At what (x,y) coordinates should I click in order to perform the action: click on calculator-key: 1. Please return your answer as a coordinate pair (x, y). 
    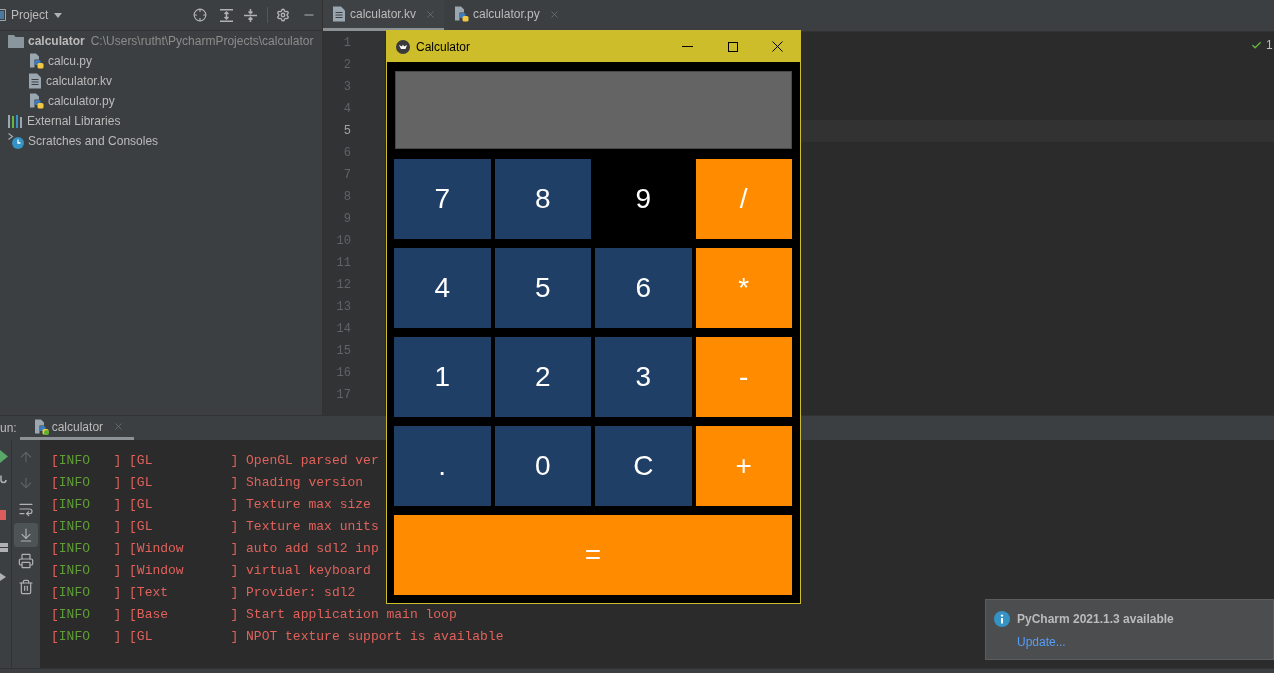
    Looking at the image, I should click on (442, 377).